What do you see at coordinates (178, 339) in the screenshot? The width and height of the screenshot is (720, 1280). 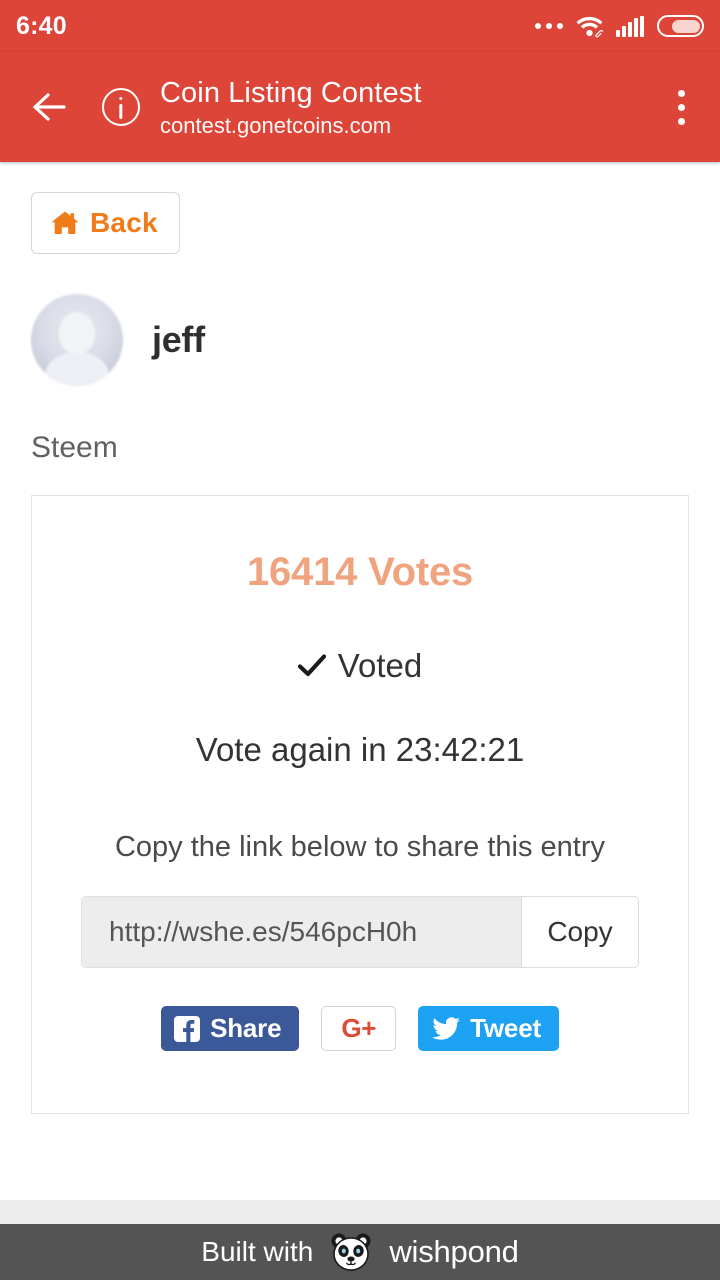 I see `username: jeff` at bounding box center [178, 339].